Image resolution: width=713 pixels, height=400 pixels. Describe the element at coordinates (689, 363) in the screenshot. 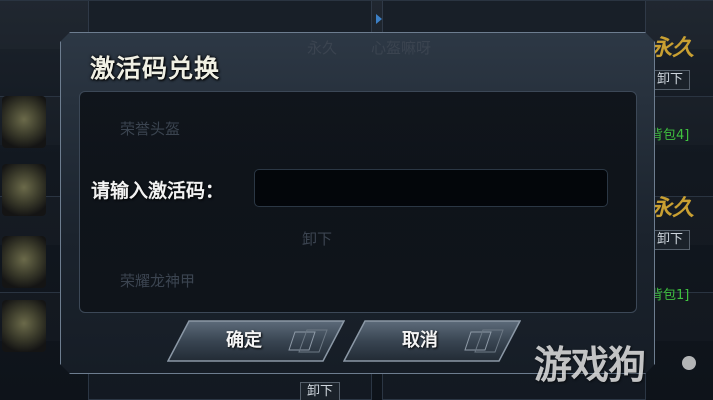

I see `watermark-logo-icon` at that location.